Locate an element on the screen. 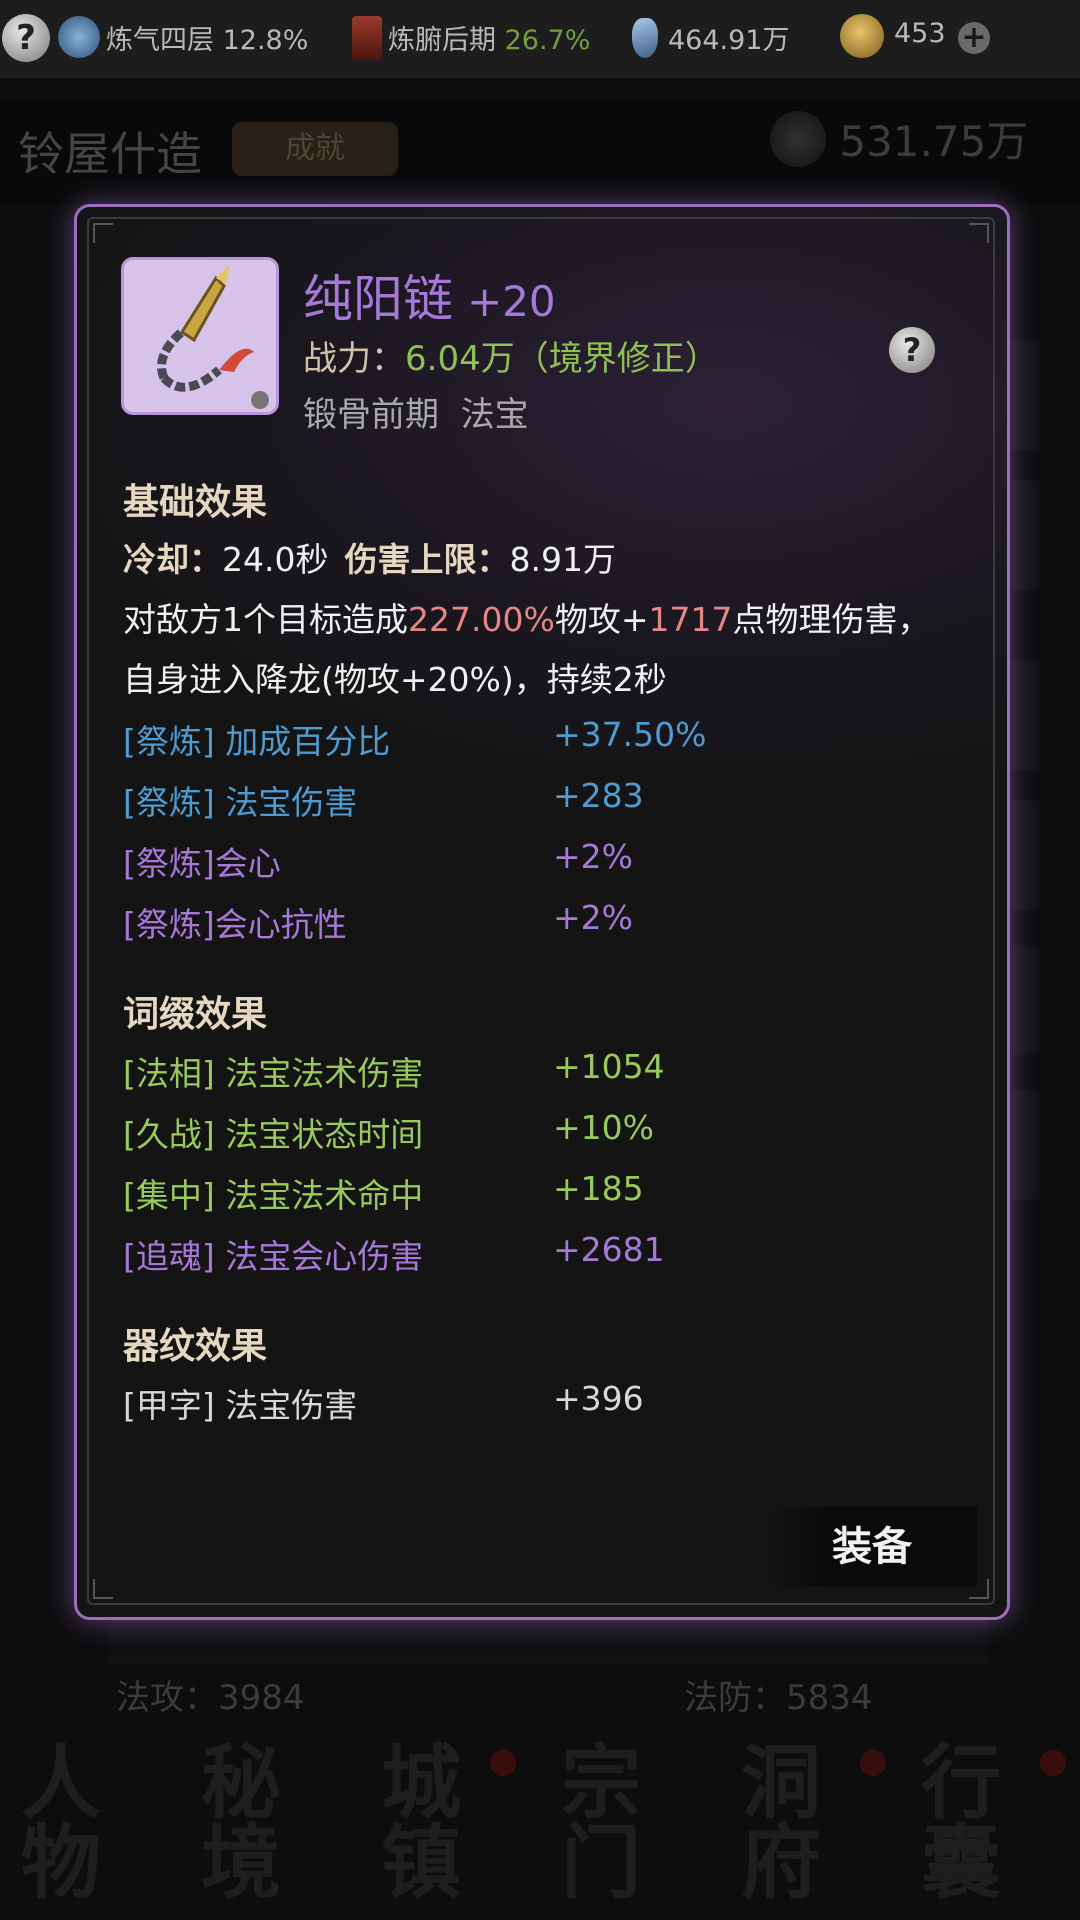 The height and width of the screenshot is (1920, 1080). affix-stat-label: [久战] 法宝状态时间 is located at coordinates (273, 1134).